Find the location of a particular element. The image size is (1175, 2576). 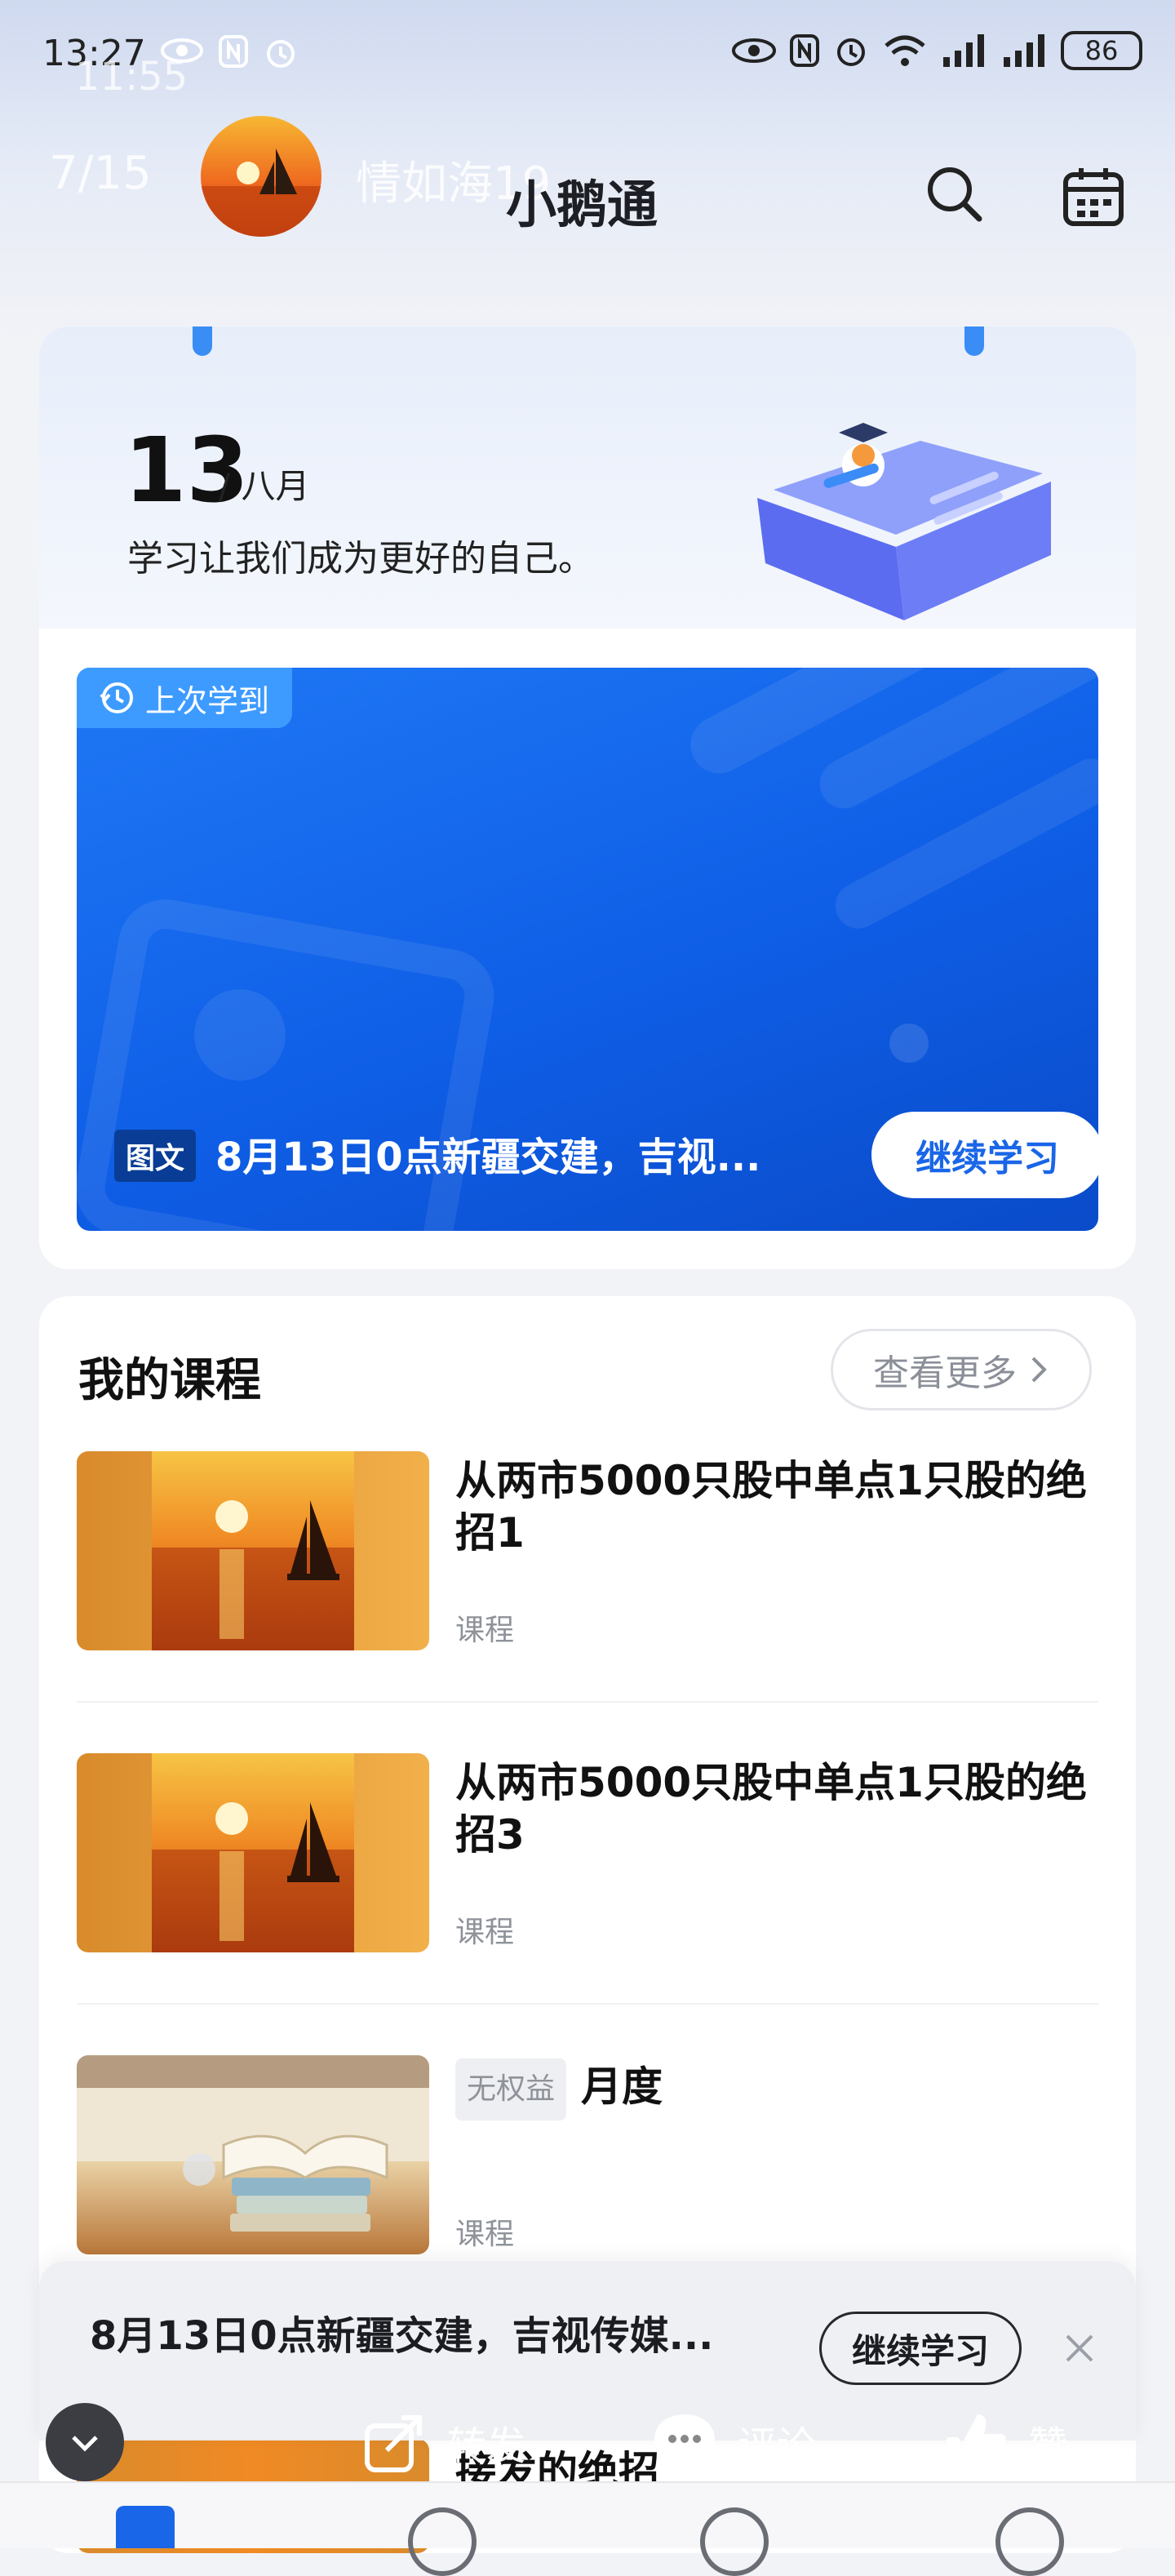

date-header: 13 / 八月 学习让我们成为更好的自己。 is located at coordinates (587, 477).